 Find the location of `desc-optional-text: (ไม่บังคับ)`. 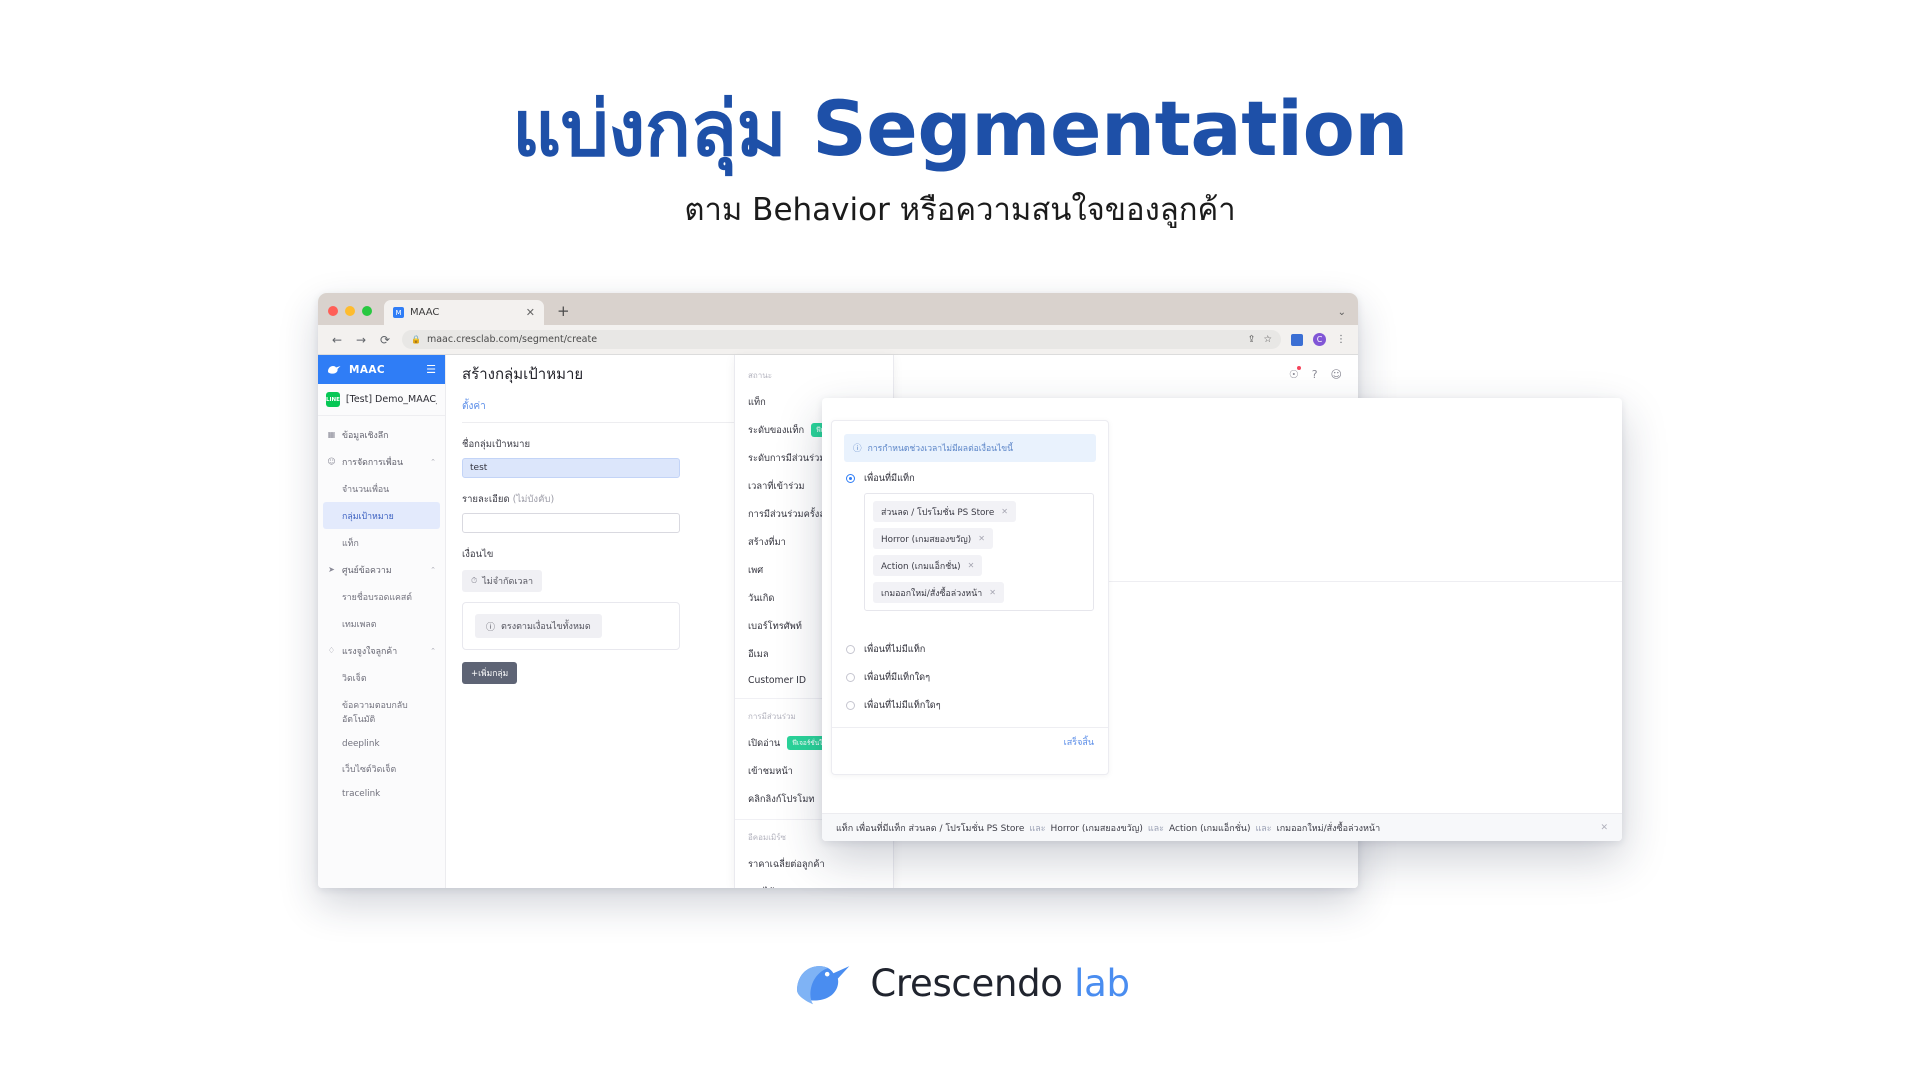

desc-optional-text: (ไม่บังคับ) is located at coordinates (533, 499).